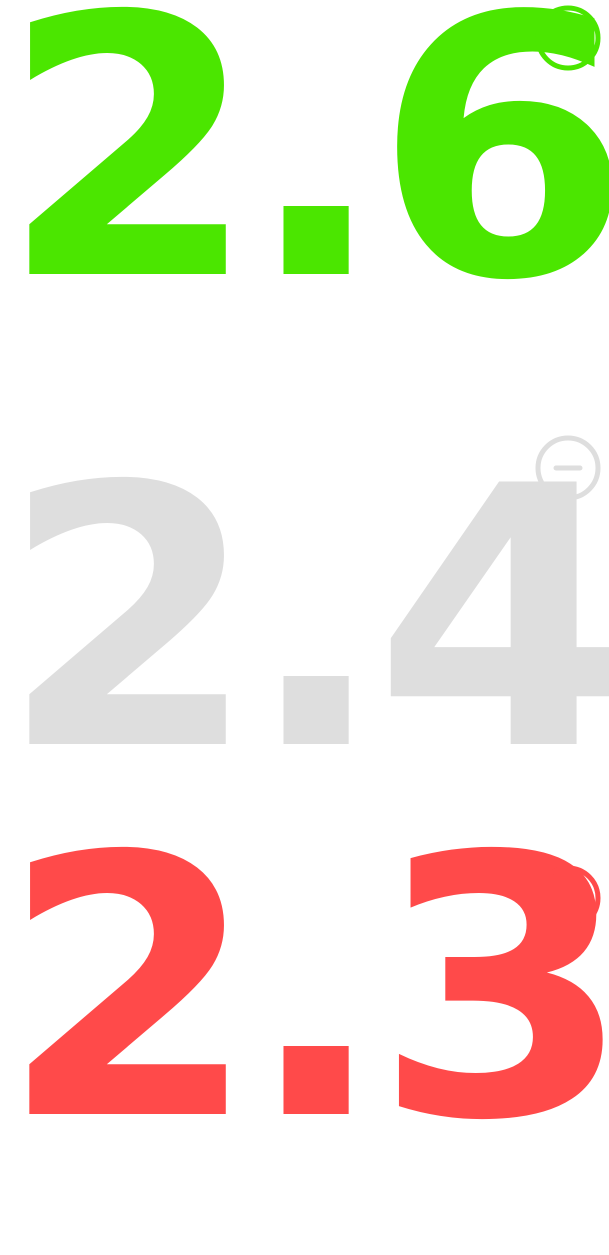  Describe the element at coordinates (568, 38) in the screenshot. I see `chevron-up-circle-icon` at that location.